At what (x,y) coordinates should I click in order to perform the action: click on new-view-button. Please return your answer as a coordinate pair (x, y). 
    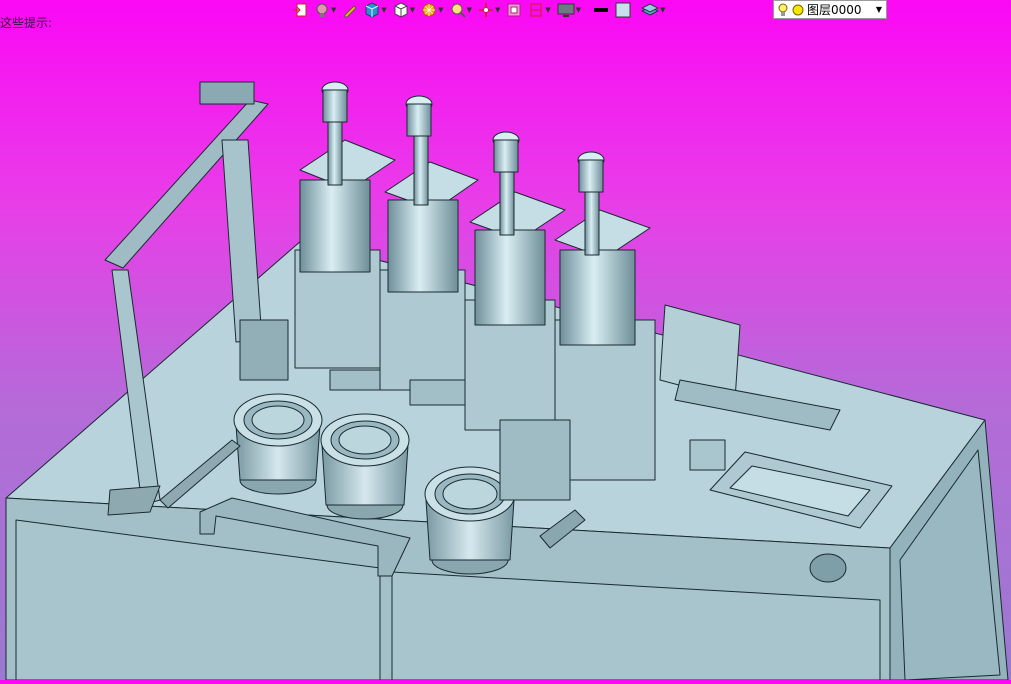
    Looking at the image, I should click on (300, 10).